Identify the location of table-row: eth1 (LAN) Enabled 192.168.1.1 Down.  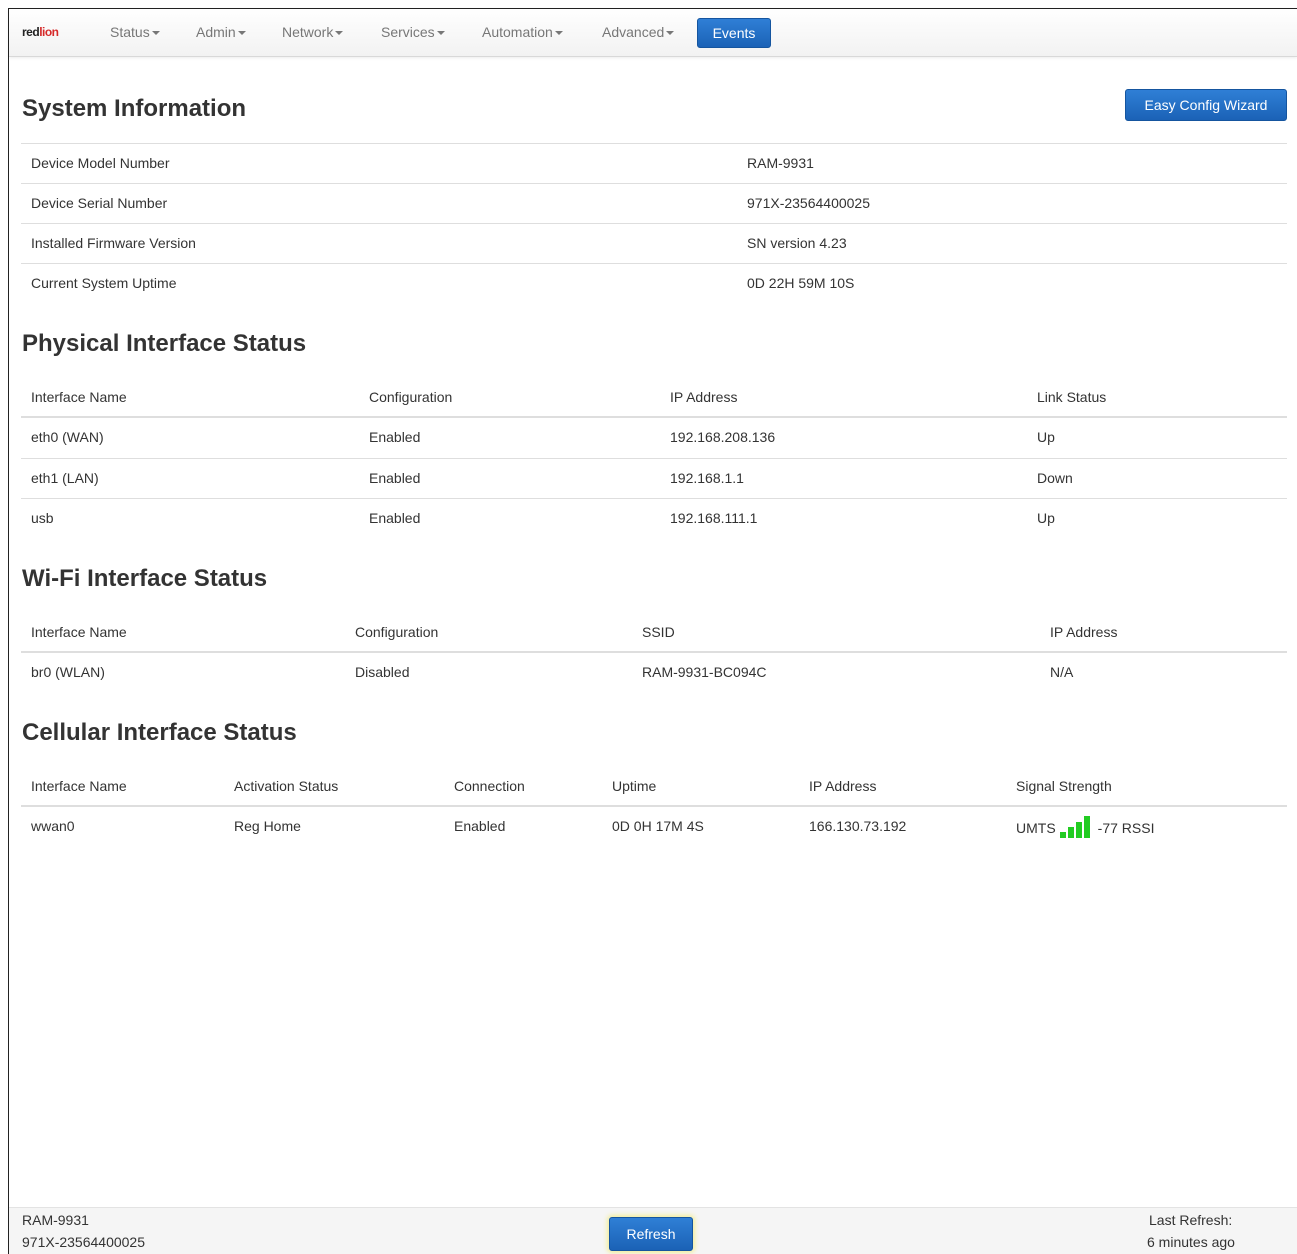
(654, 478).